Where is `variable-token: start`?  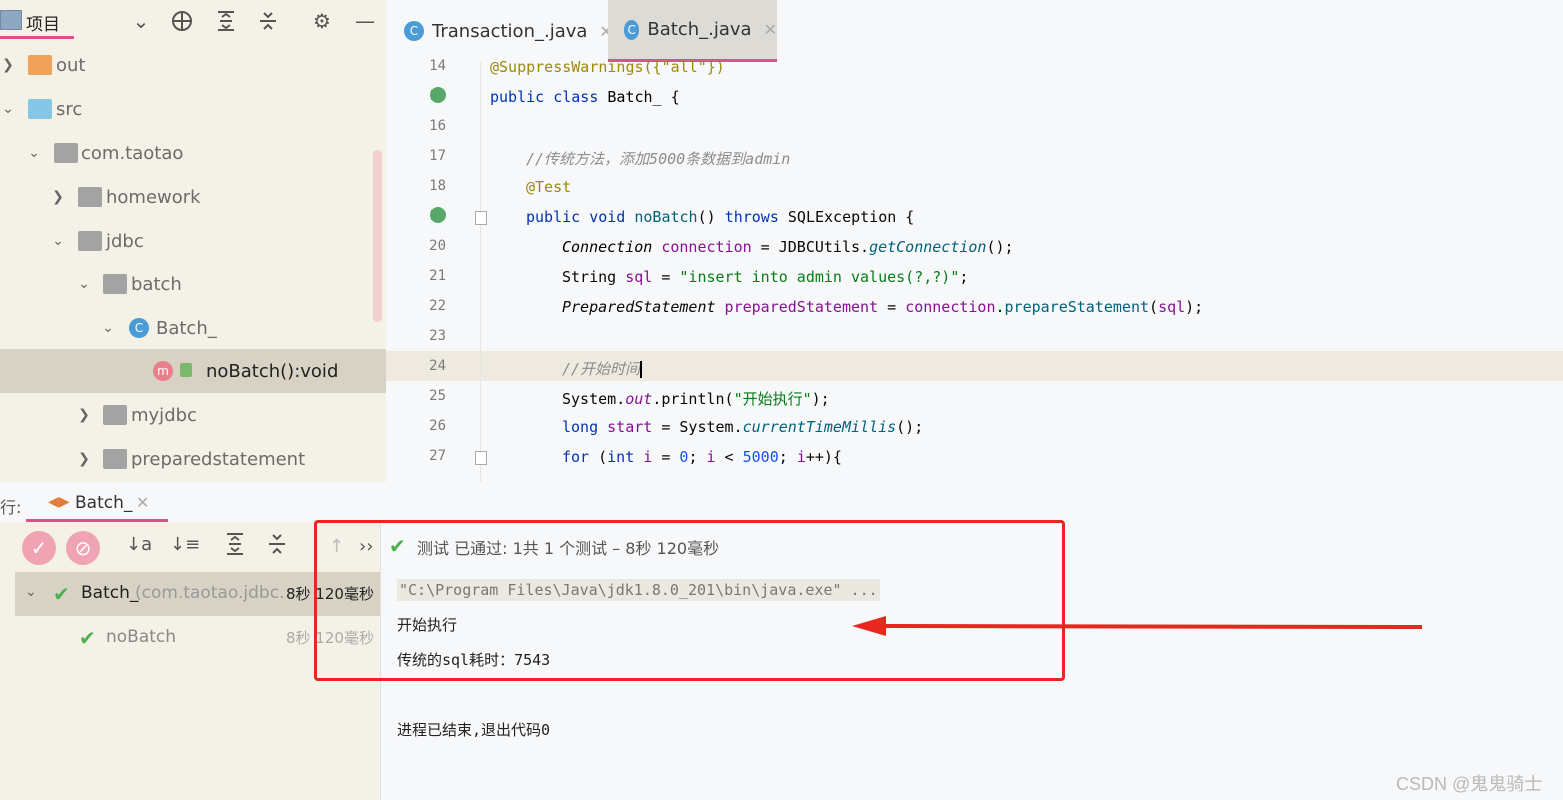
variable-token: start is located at coordinates (630, 427).